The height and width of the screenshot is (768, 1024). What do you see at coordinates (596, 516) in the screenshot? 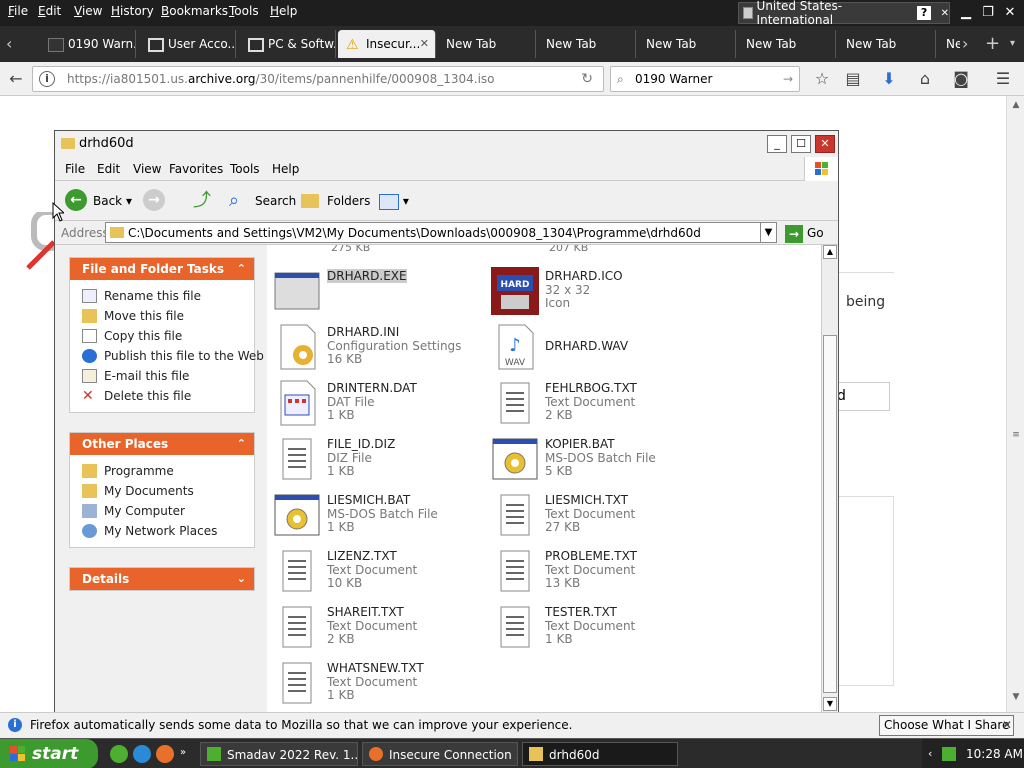
I see `file-item: LIESMICH.TXT Text Document 27 KB` at bounding box center [596, 516].